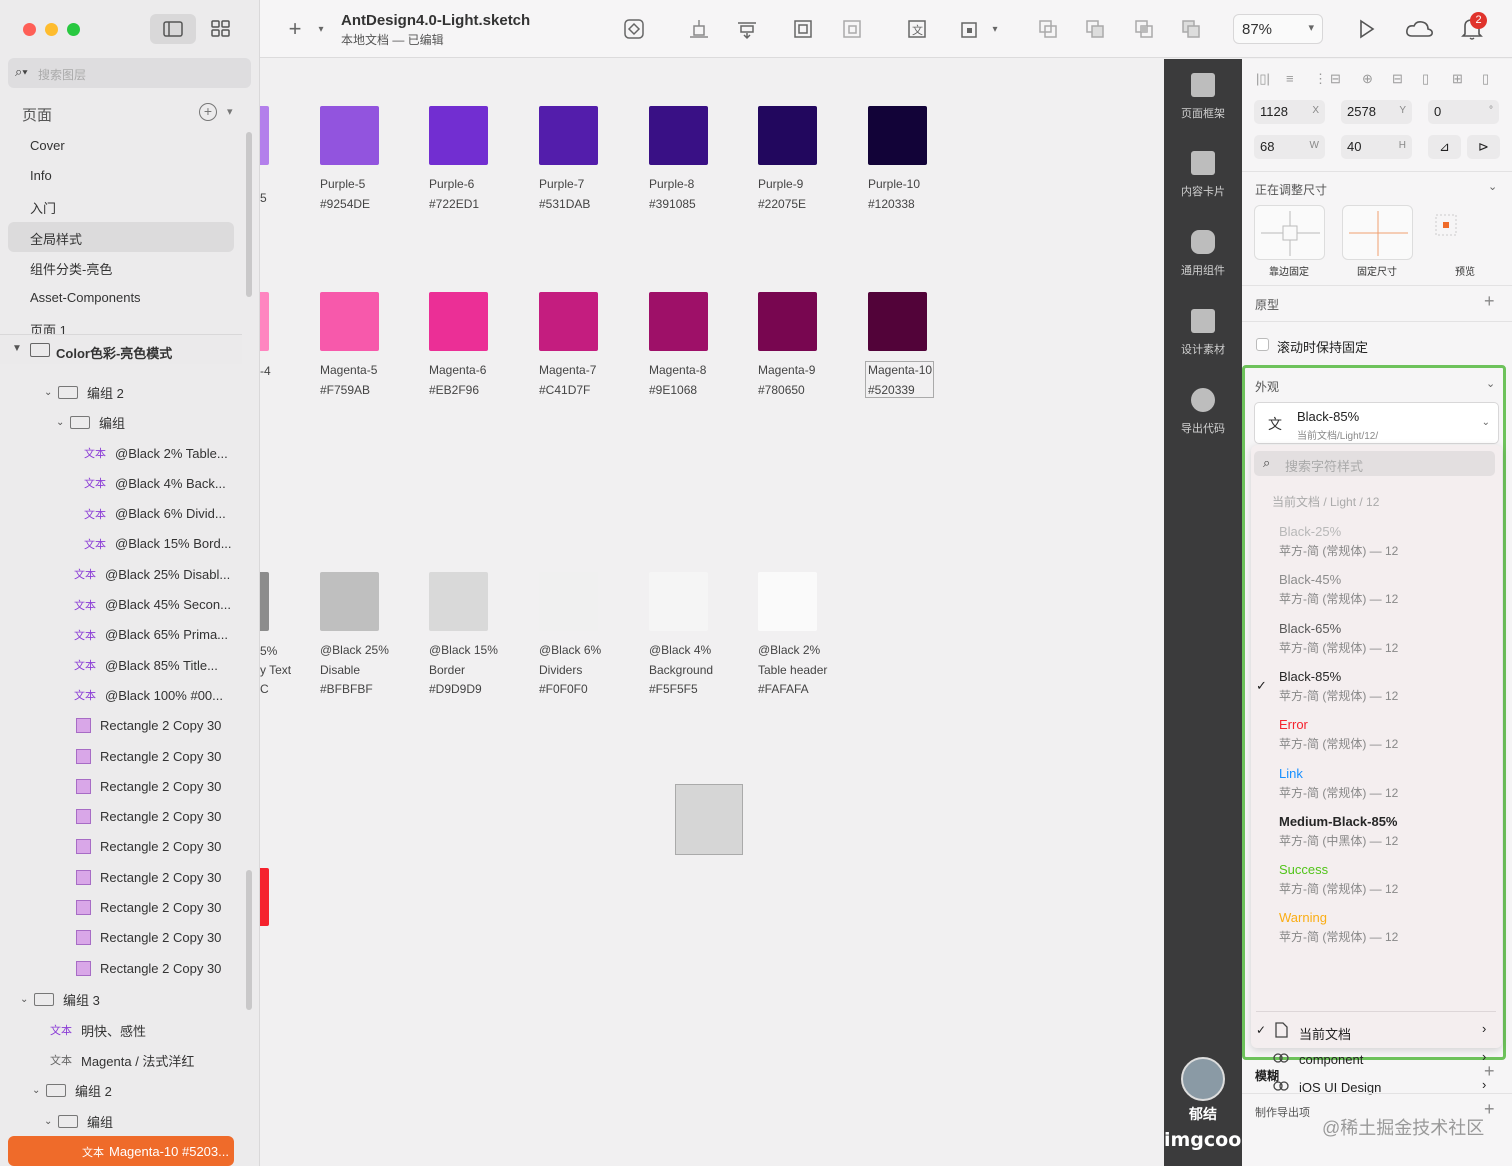 This screenshot has width=1512, height=1166. I want to click on rotation-field: 0 °, so click(1463, 112).